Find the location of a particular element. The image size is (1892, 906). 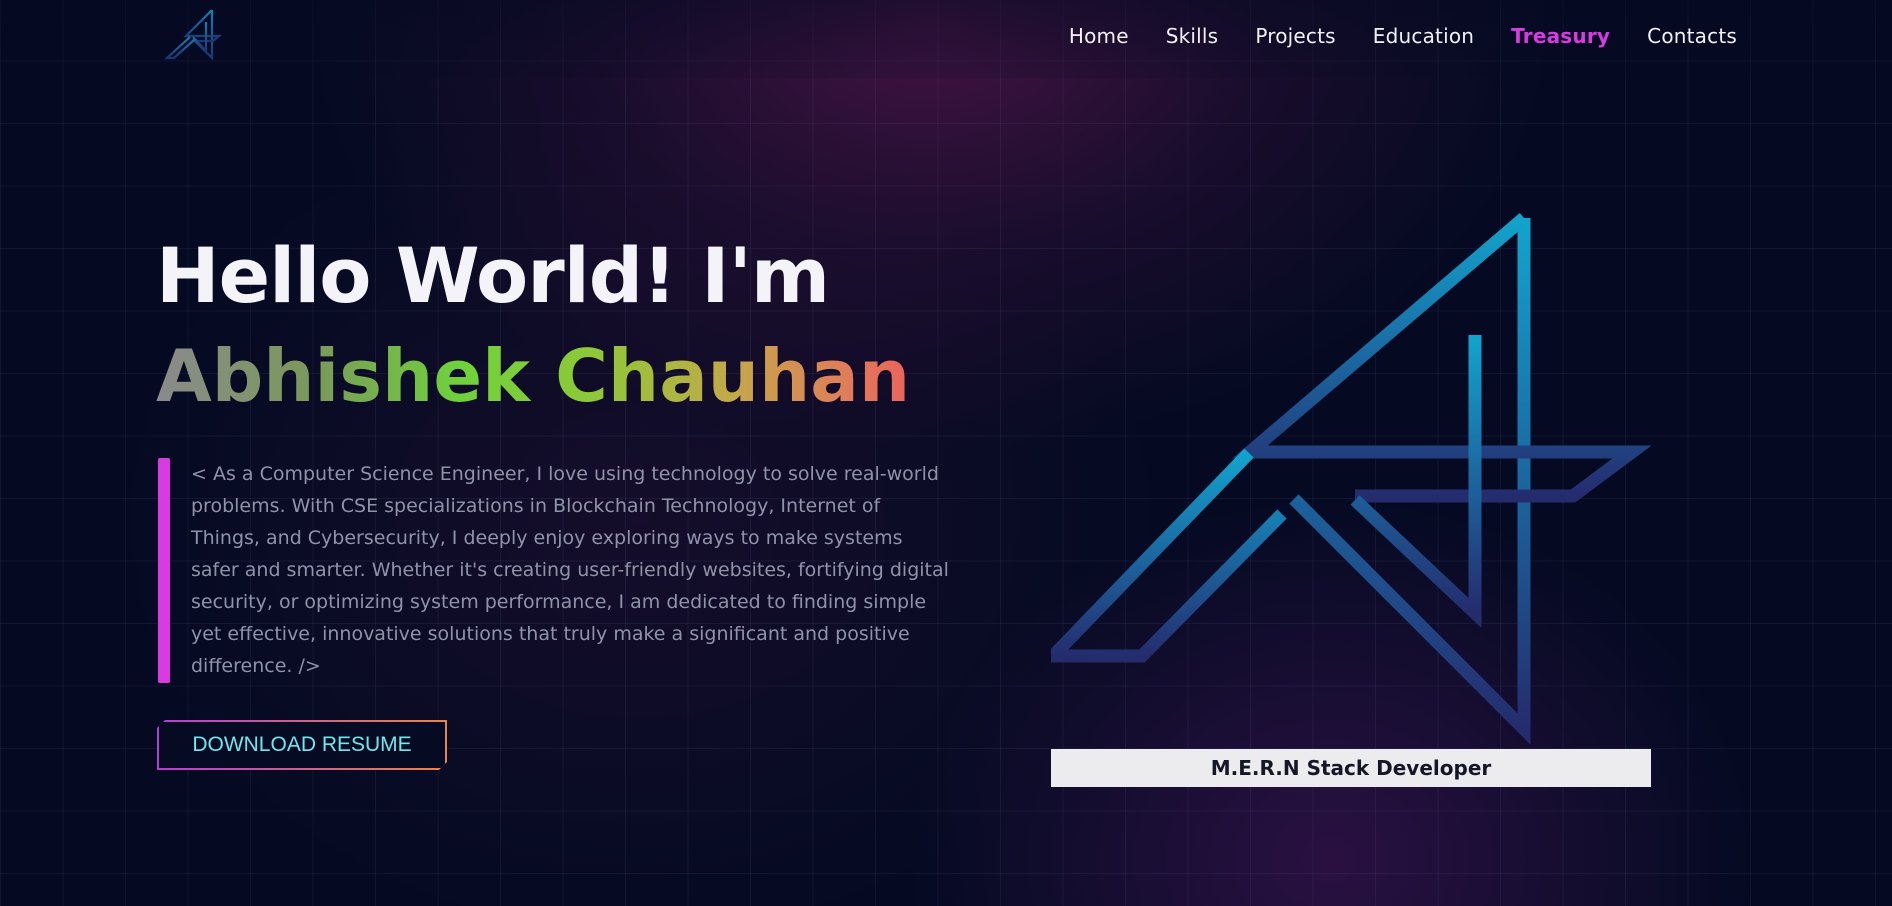

nav-item-home: Home is located at coordinates (1099, 36).